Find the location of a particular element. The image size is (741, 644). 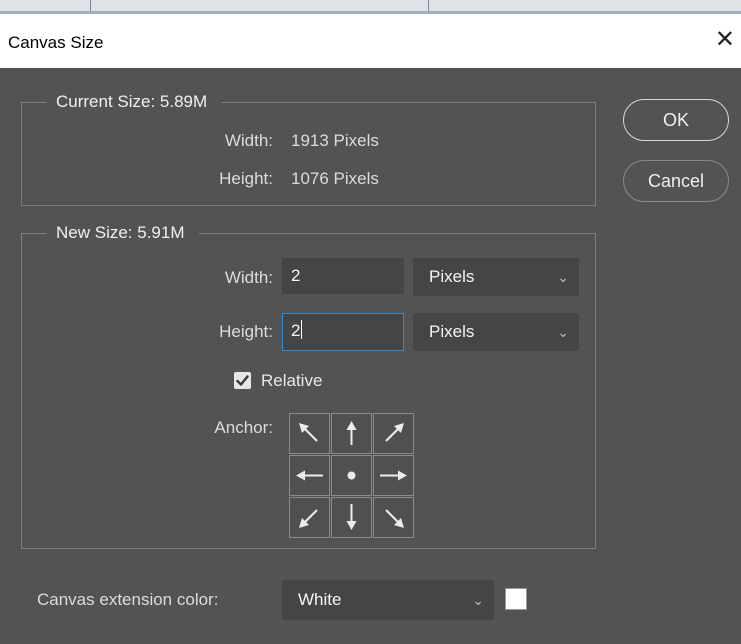

anchor-dot-icon is located at coordinates (351, 475).